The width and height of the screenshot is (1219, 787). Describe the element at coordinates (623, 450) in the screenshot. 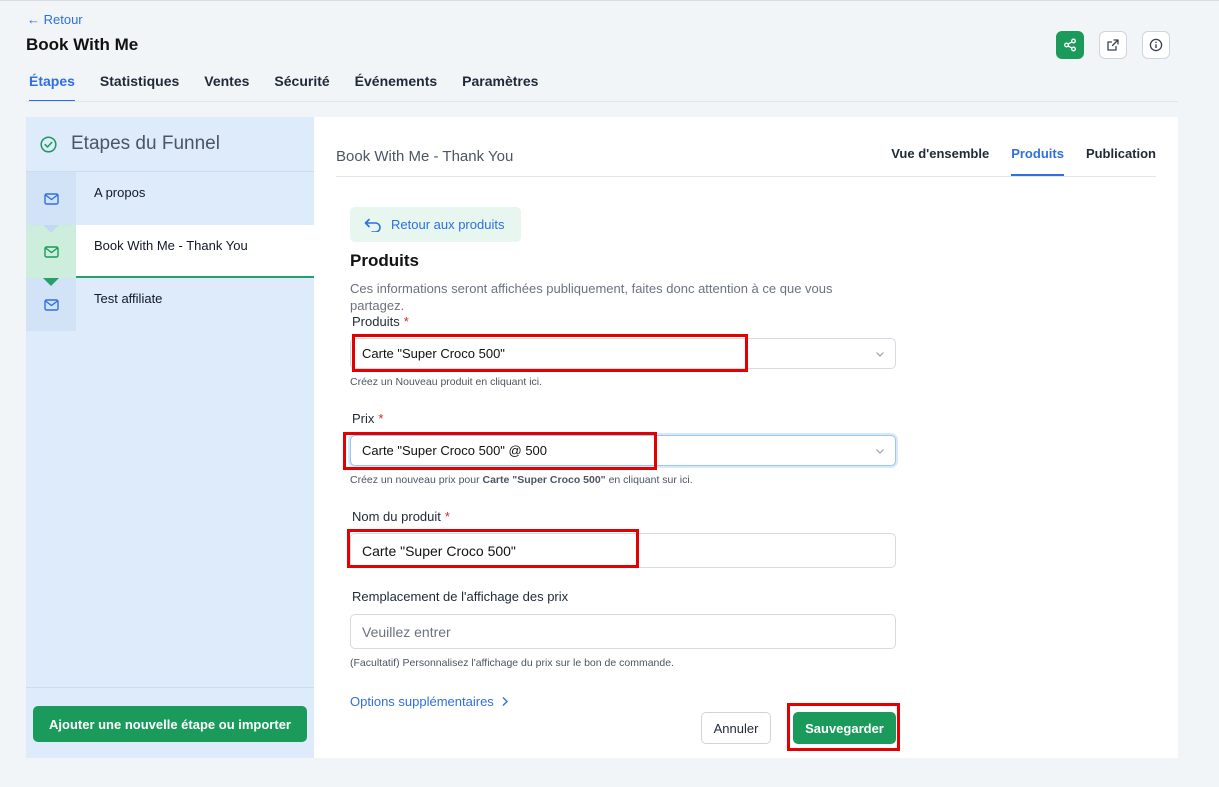

I see `price-select: Carte "Super Croco 500" @ 500` at that location.